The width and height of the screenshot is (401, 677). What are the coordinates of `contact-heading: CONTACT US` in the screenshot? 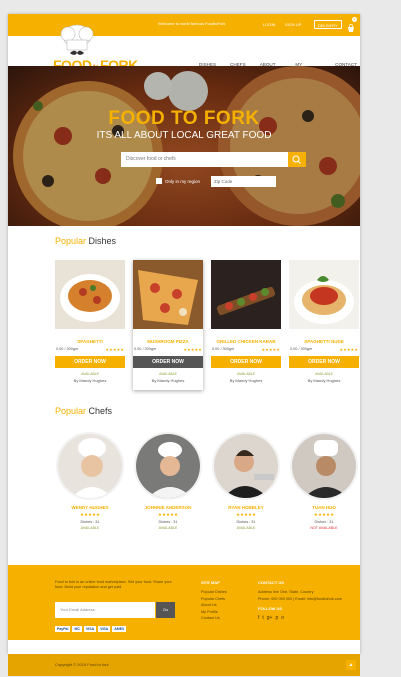 It's located at (271, 582).